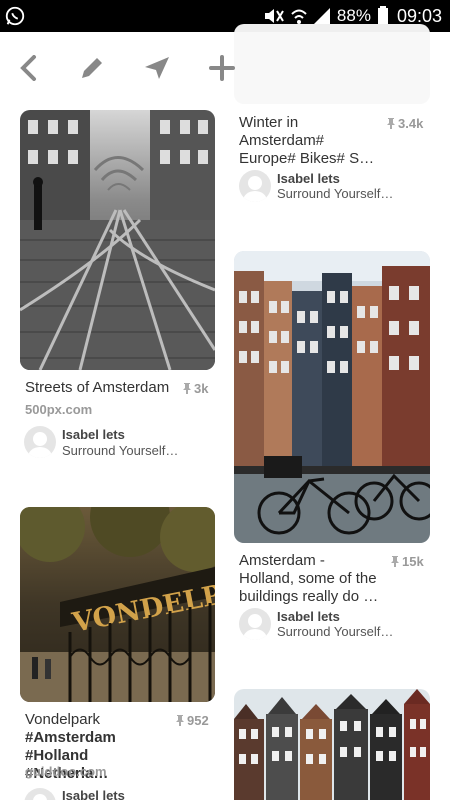 The height and width of the screenshot is (800, 450). What do you see at coordinates (70, 737) in the screenshot?
I see `pin-title-line: #Amsterdam` at bounding box center [70, 737].